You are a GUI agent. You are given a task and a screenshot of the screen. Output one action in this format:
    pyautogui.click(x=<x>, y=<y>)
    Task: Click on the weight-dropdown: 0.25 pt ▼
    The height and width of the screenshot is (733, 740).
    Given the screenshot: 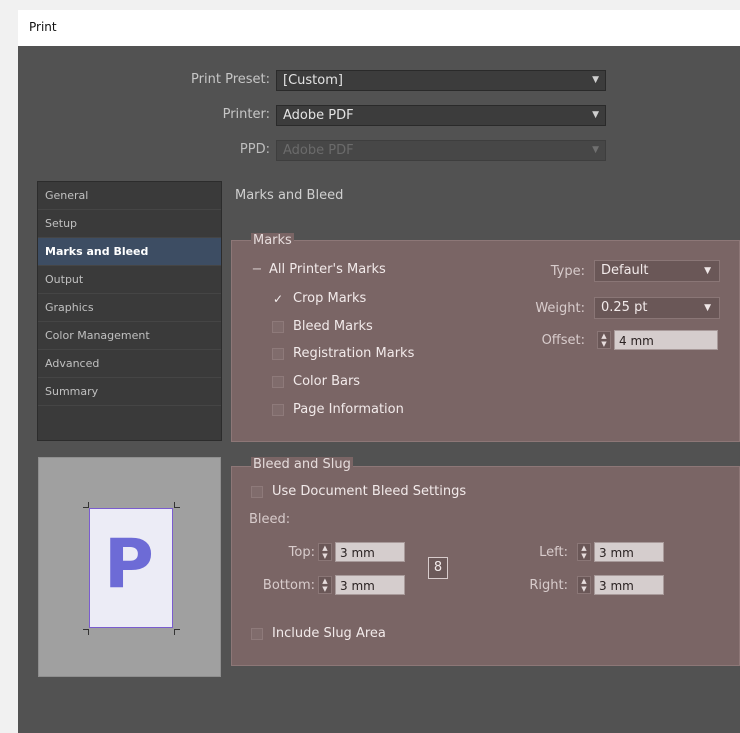 What is the action you would take?
    pyautogui.click(x=657, y=308)
    